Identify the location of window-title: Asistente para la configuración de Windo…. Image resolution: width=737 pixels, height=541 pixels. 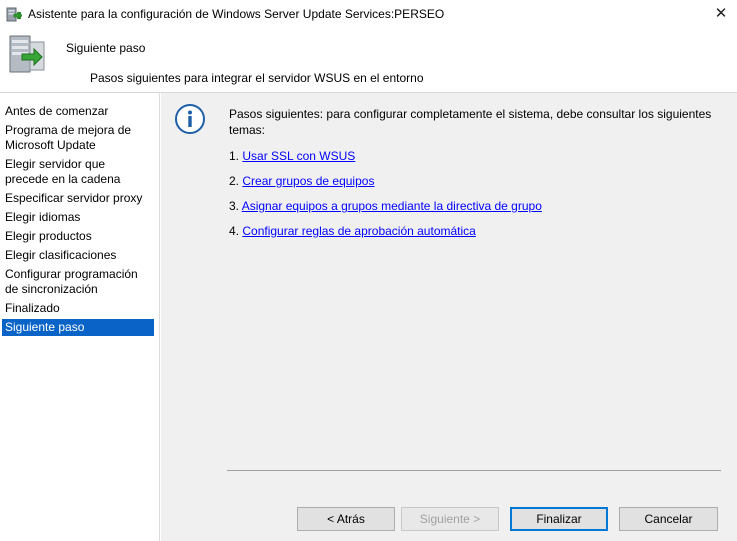
(236, 14).